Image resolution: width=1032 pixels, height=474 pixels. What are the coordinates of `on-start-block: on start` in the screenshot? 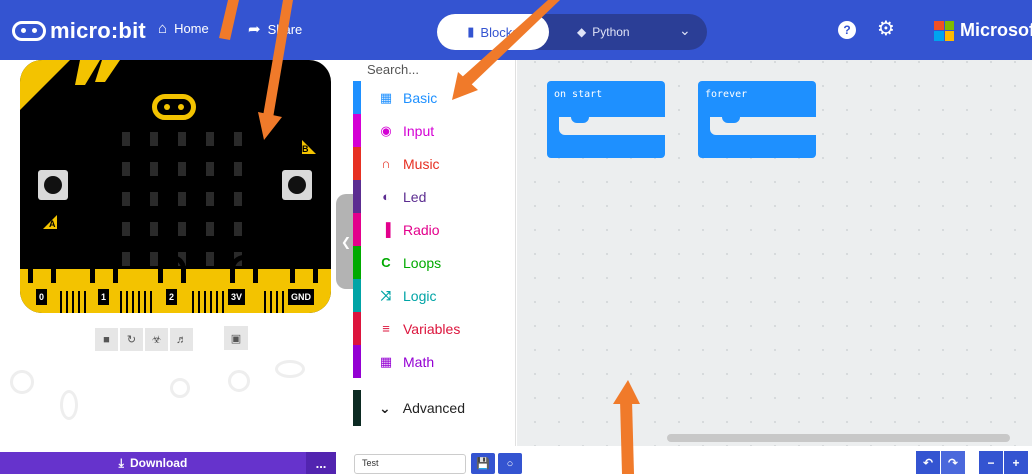 It's located at (606, 119).